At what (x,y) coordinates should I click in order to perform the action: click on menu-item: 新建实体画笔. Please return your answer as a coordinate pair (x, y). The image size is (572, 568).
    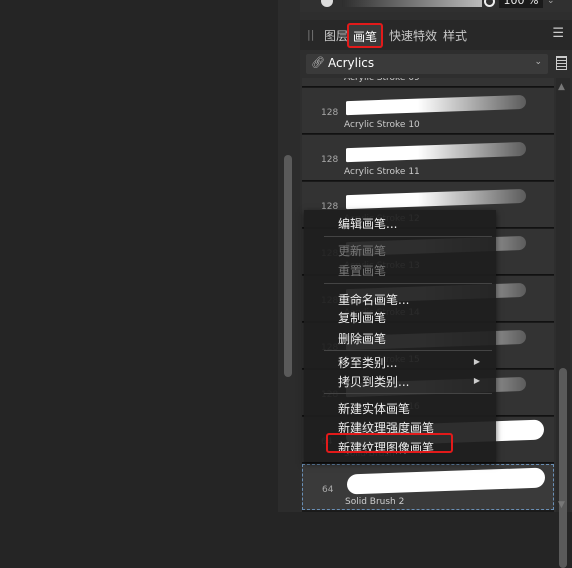
    Looking at the image, I should click on (374, 408).